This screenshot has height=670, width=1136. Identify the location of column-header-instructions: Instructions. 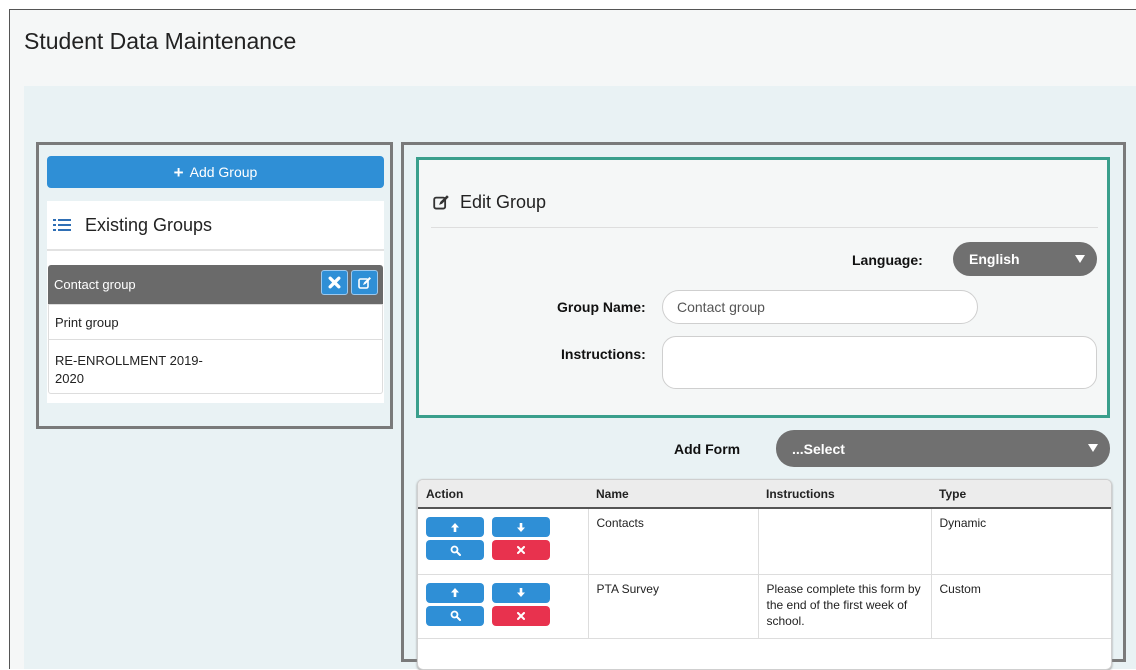
(844, 494).